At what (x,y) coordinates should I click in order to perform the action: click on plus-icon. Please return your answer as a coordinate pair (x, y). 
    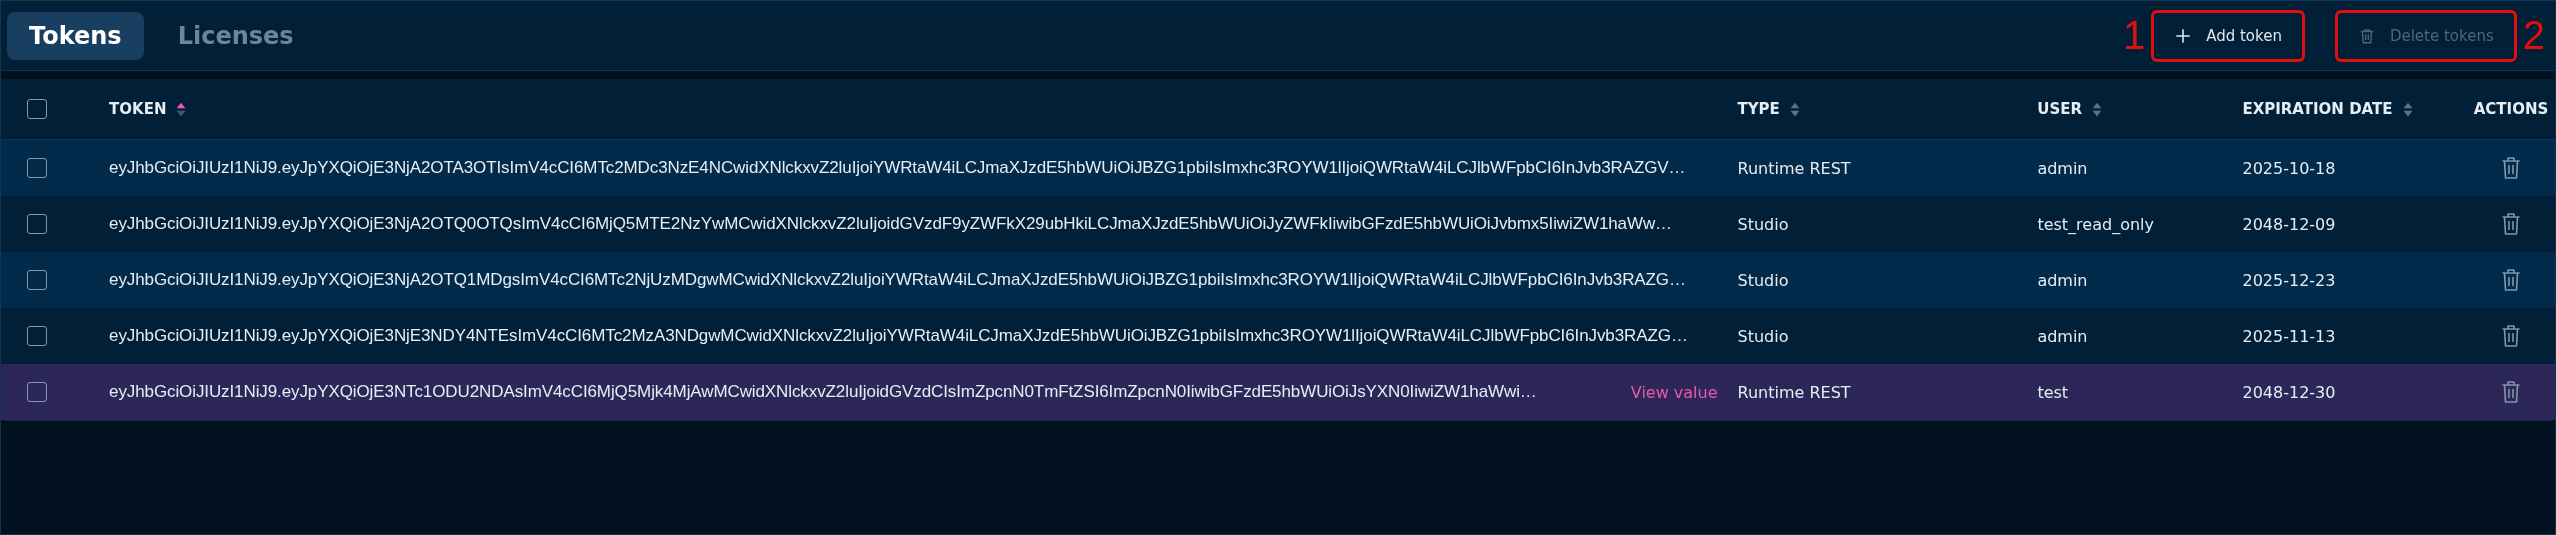
    Looking at the image, I should click on (2183, 35).